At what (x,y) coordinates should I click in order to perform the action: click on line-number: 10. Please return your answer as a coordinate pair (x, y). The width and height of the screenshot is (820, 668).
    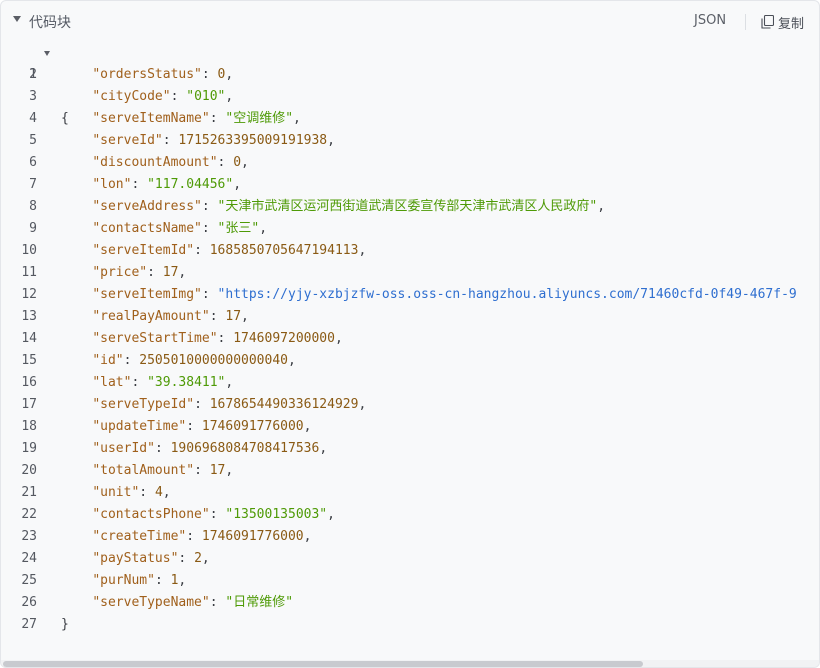
    Looking at the image, I should click on (29, 250).